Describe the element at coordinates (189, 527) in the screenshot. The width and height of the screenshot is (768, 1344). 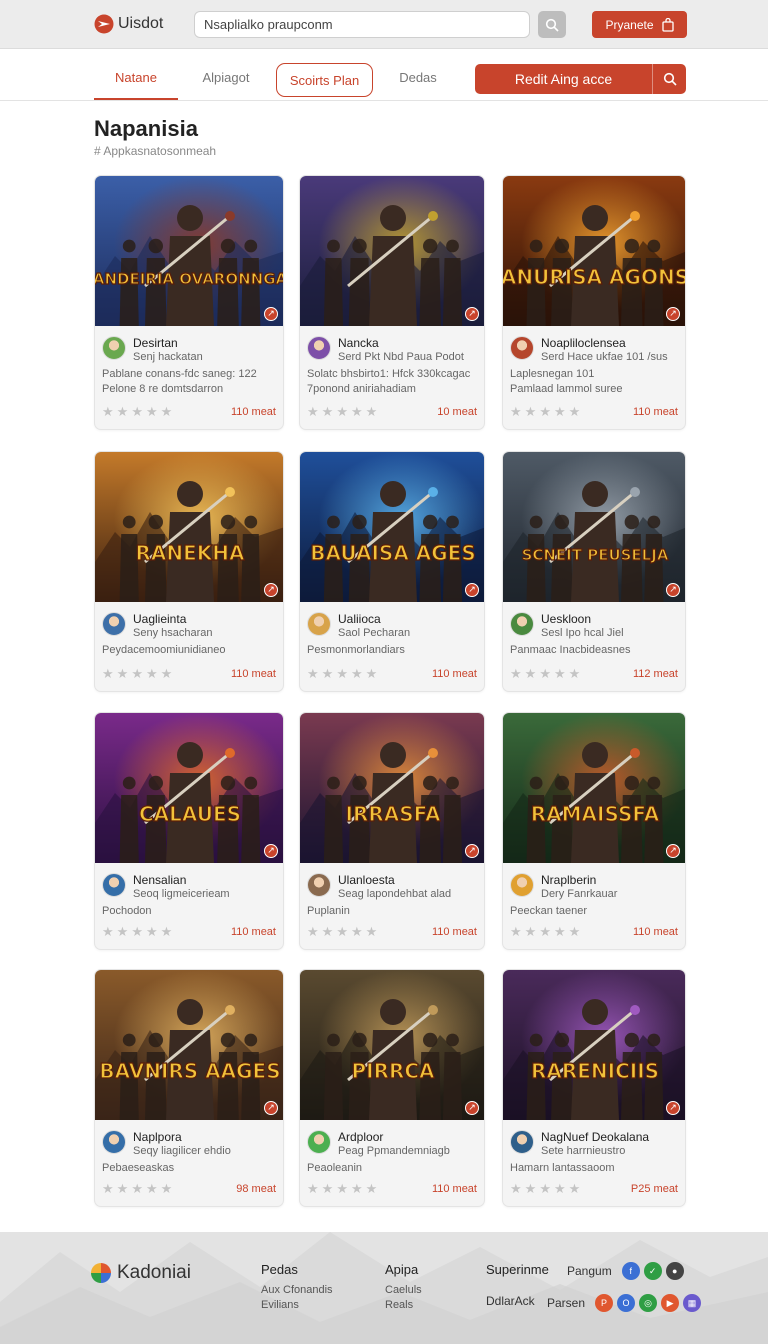
I see `game-cover-image: RANEKHA ↗` at that location.